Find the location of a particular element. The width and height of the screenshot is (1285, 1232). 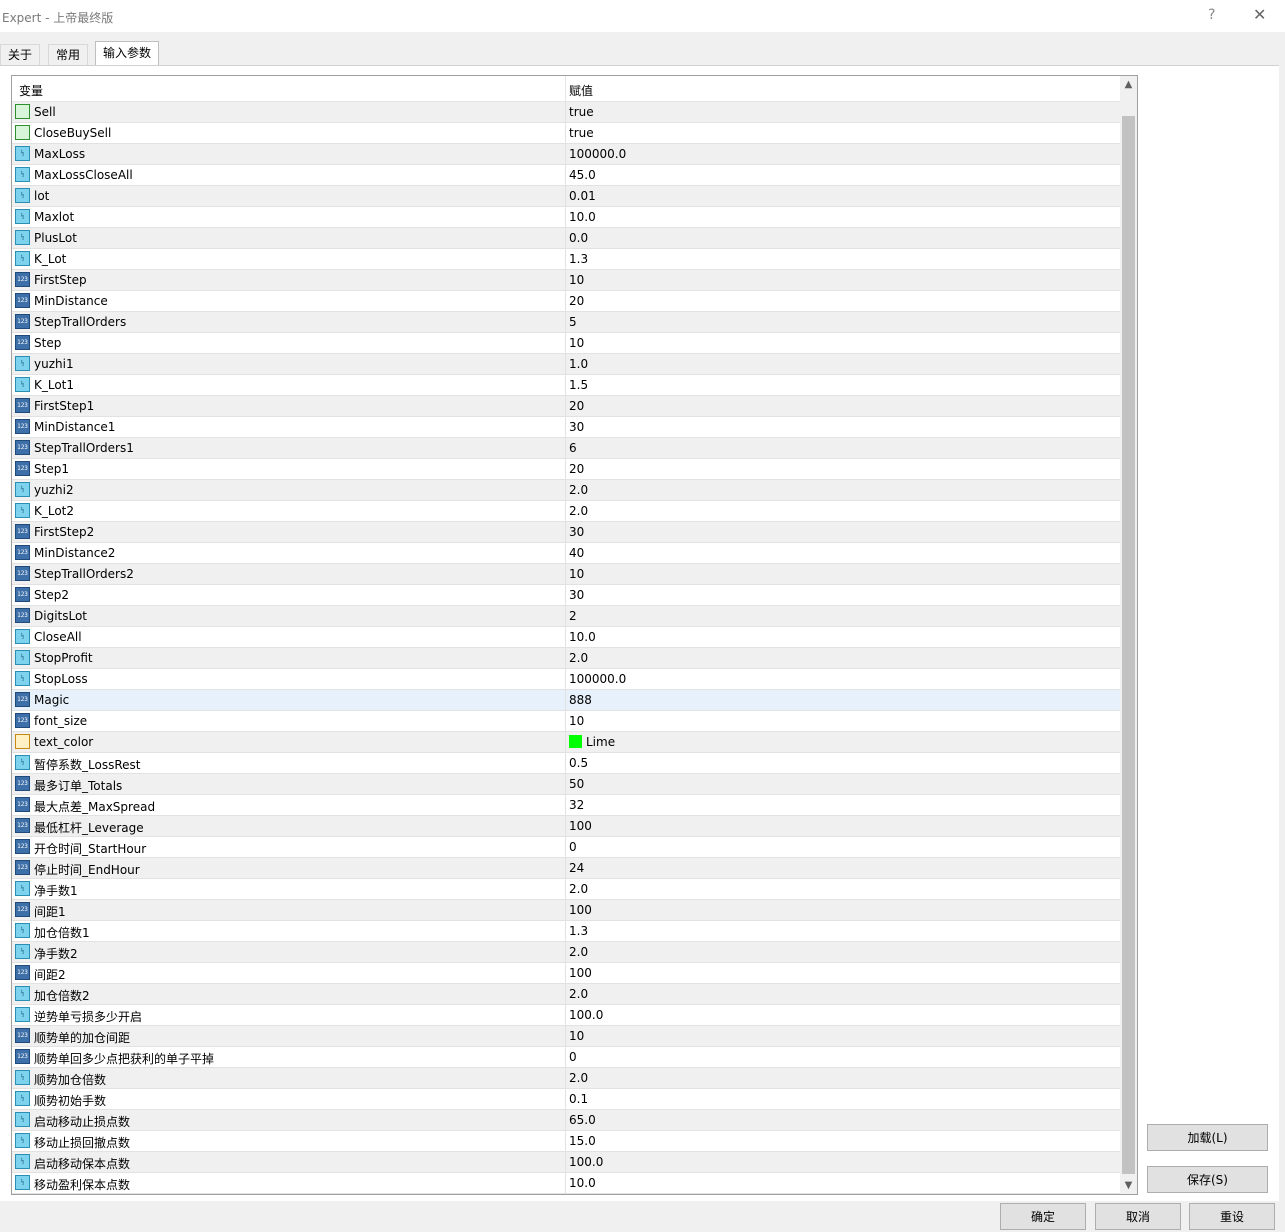

parameter-value: 6 is located at coordinates (573, 448).